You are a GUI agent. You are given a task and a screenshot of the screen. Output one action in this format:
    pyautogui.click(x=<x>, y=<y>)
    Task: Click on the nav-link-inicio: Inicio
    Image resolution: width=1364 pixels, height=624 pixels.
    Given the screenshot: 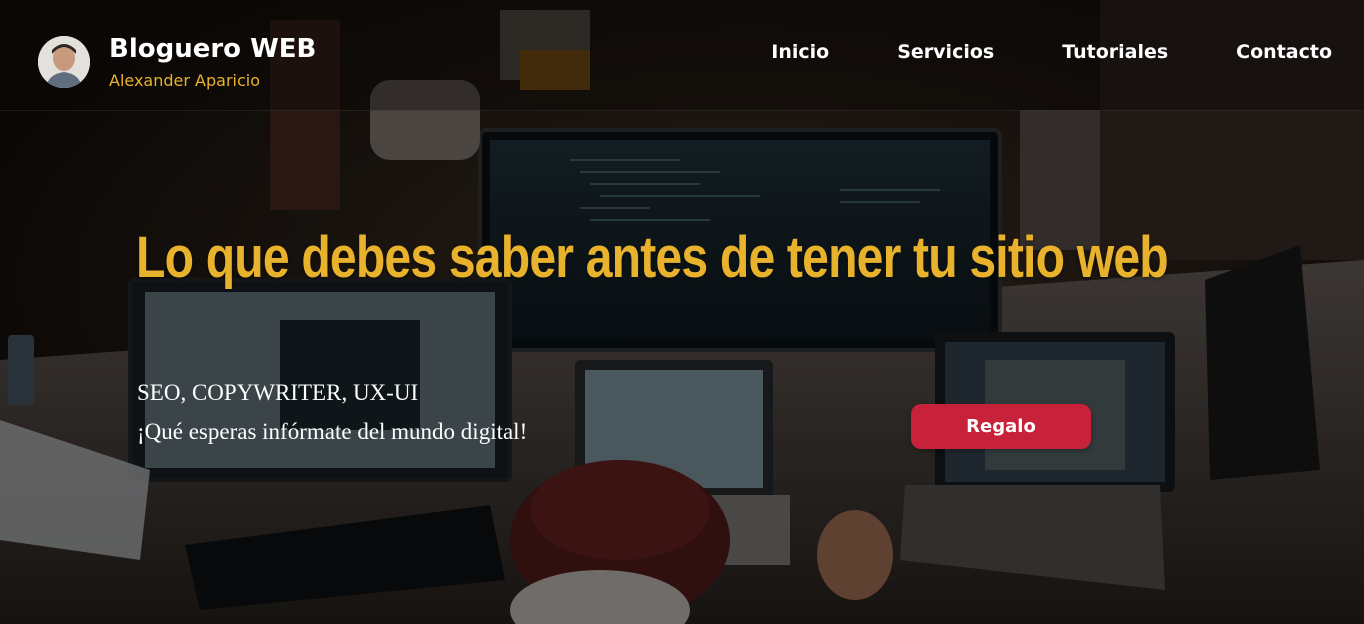 What is the action you would take?
    pyautogui.click(x=800, y=52)
    